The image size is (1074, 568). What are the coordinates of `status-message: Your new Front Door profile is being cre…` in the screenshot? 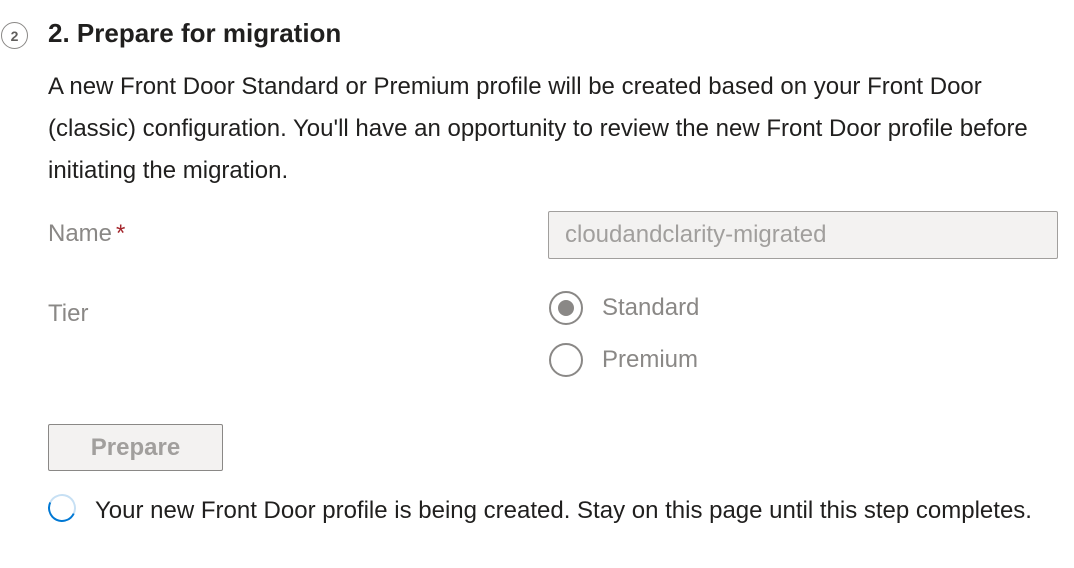 It's located at (563, 510).